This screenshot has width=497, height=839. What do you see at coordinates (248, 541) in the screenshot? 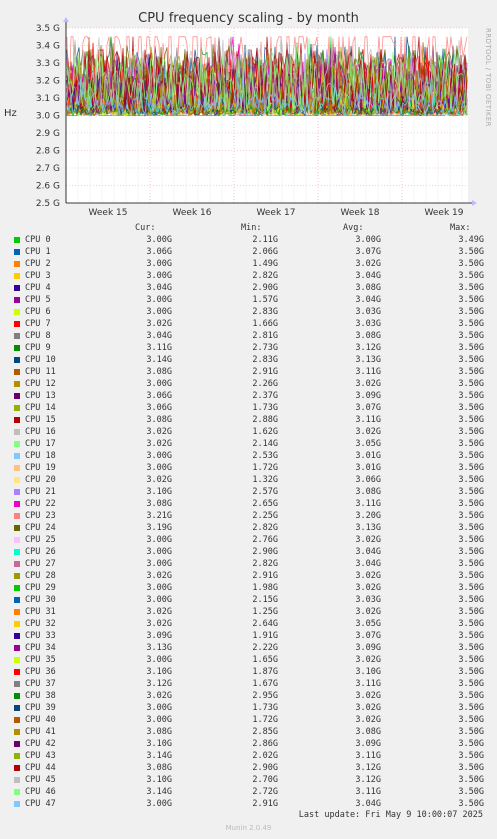
I see `legend-row: CPU 25 3.00G 2.76G 3.02G 3.50G` at bounding box center [248, 541].